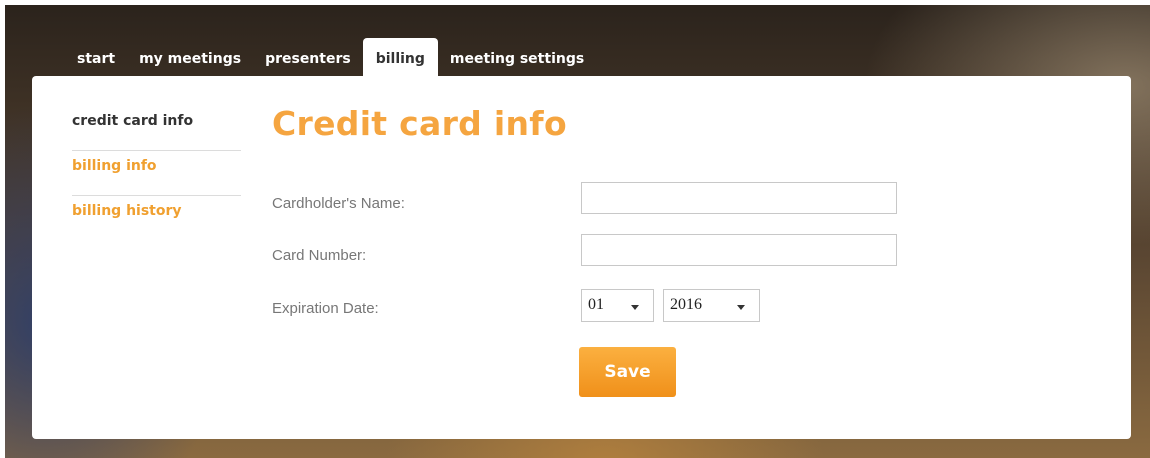 The height and width of the screenshot is (458, 1150). Describe the element at coordinates (114, 166) in the screenshot. I see `sidebar-item-label: billing info` at that location.